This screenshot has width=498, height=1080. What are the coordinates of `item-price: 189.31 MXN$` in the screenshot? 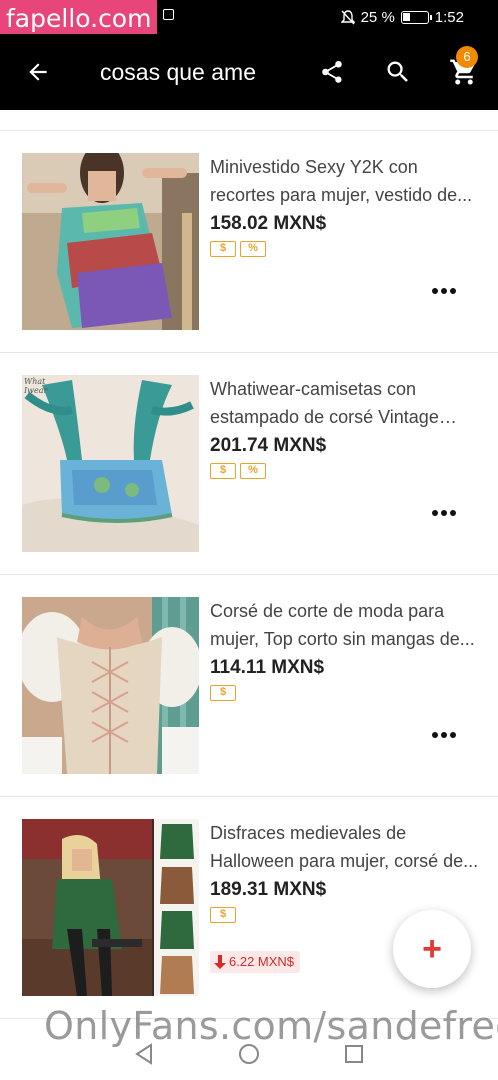 It's located at (268, 889).